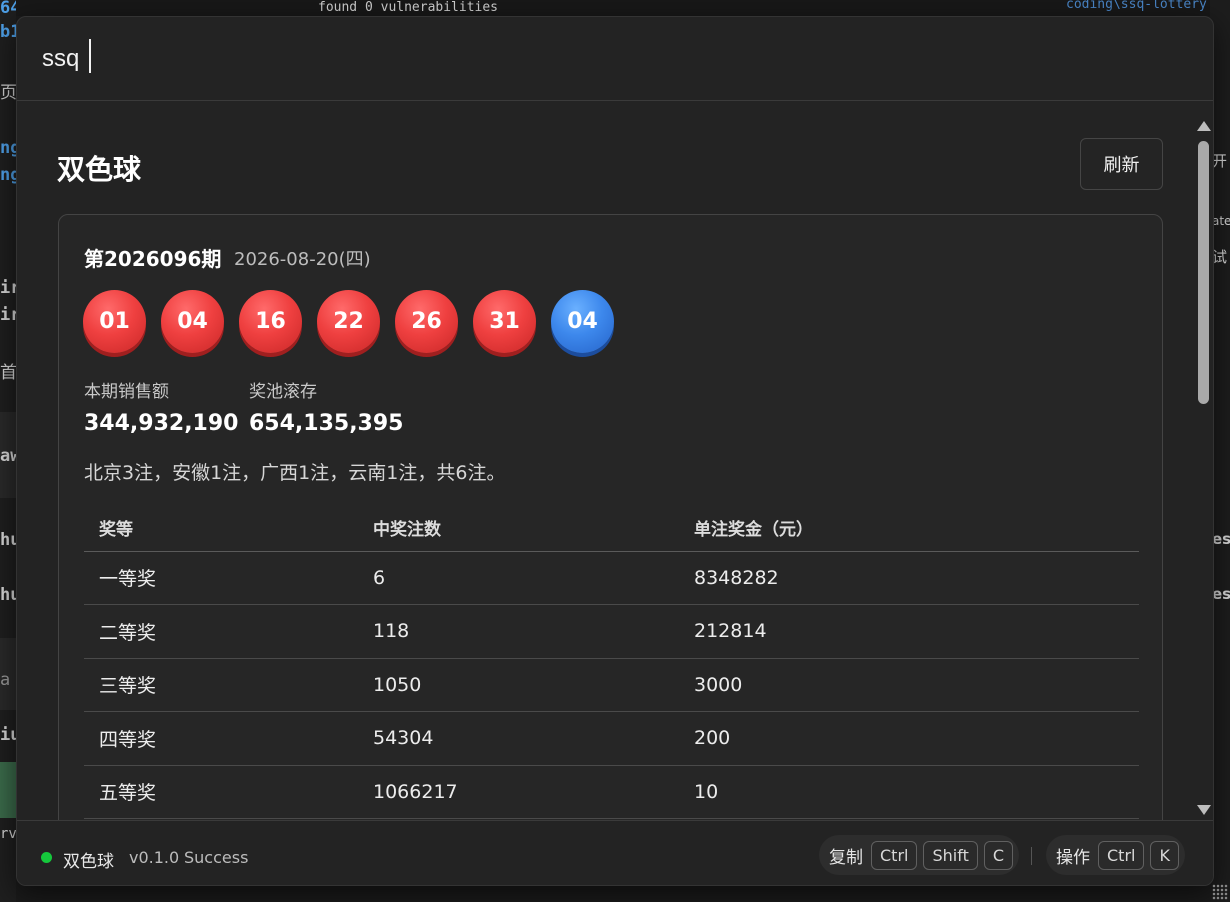  What do you see at coordinates (909, 792) in the screenshot?
I see `prize-amount: 10` at bounding box center [909, 792].